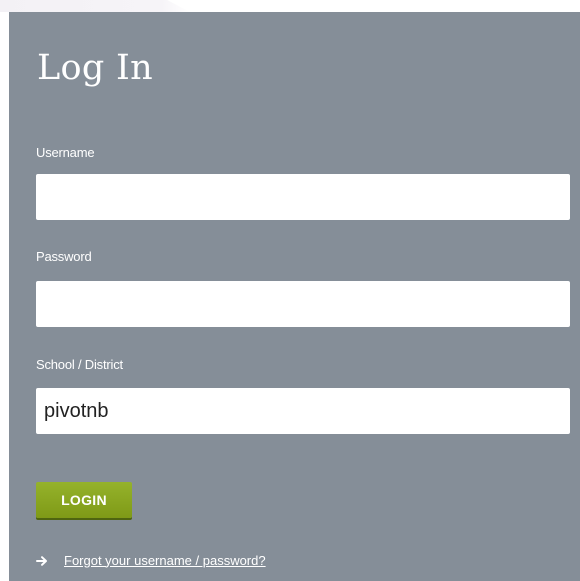  Describe the element at coordinates (290, 6) in the screenshot. I see `top-strip` at that location.